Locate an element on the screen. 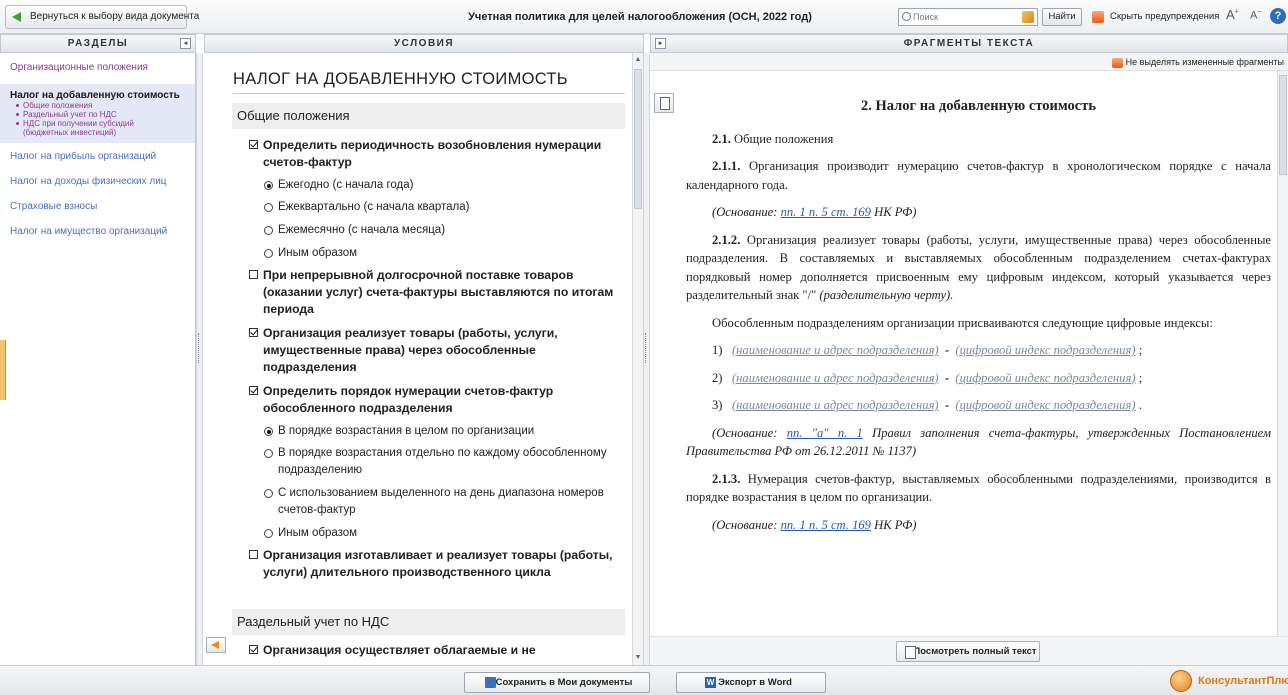  find-button: Найти is located at coordinates (1062, 17).